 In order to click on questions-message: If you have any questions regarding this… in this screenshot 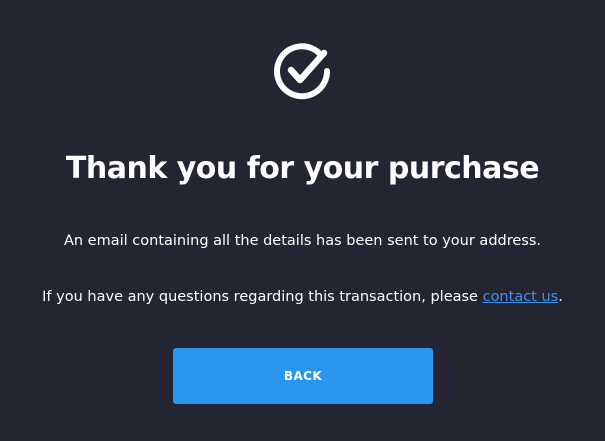, I will do `click(302, 297)`.